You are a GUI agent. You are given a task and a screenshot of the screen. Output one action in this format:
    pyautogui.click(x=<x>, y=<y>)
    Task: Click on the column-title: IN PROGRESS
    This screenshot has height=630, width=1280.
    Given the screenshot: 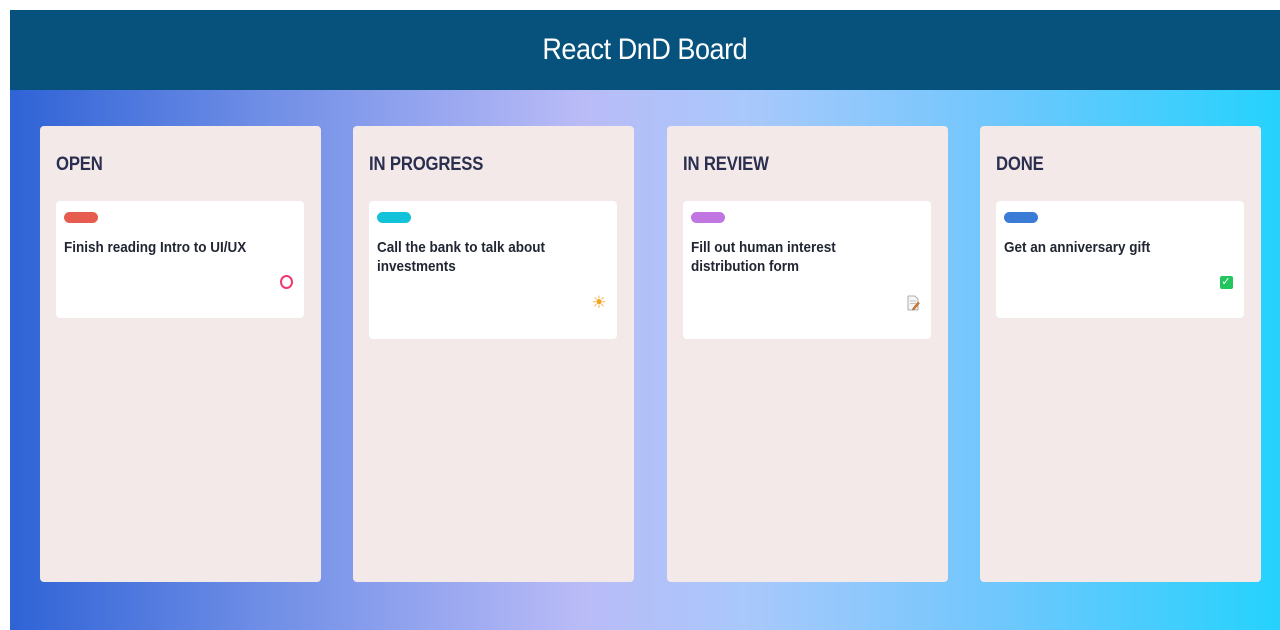 What is the action you would take?
    pyautogui.click(x=426, y=164)
    